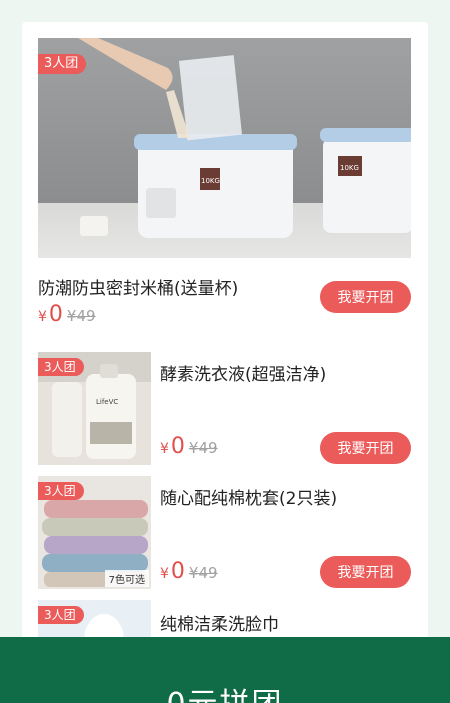 The height and width of the screenshot is (703, 450). What do you see at coordinates (126, 578) in the screenshot?
I see `color-options-tag: 7色可选` at bounding box center [126, 578].